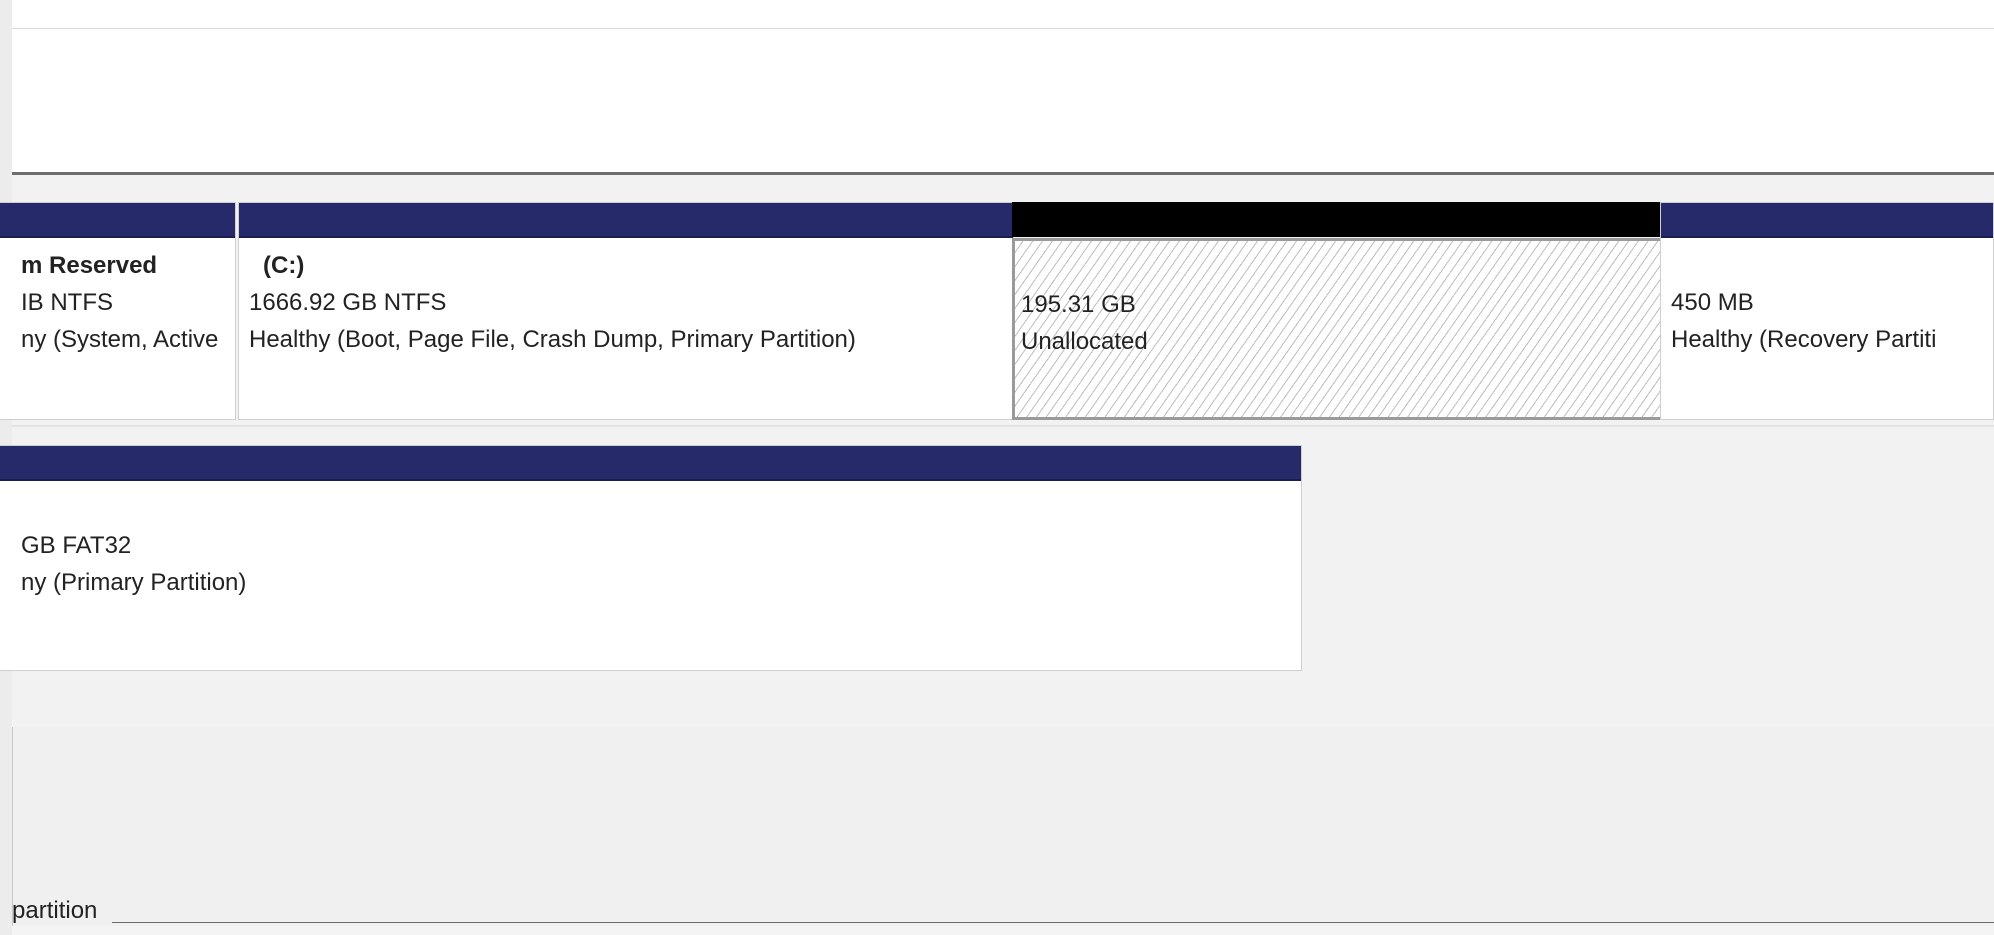 The width and height of the screenshot is (1994, 935). I want to click on partition-status: ny (System, Active, so click(120, 339).